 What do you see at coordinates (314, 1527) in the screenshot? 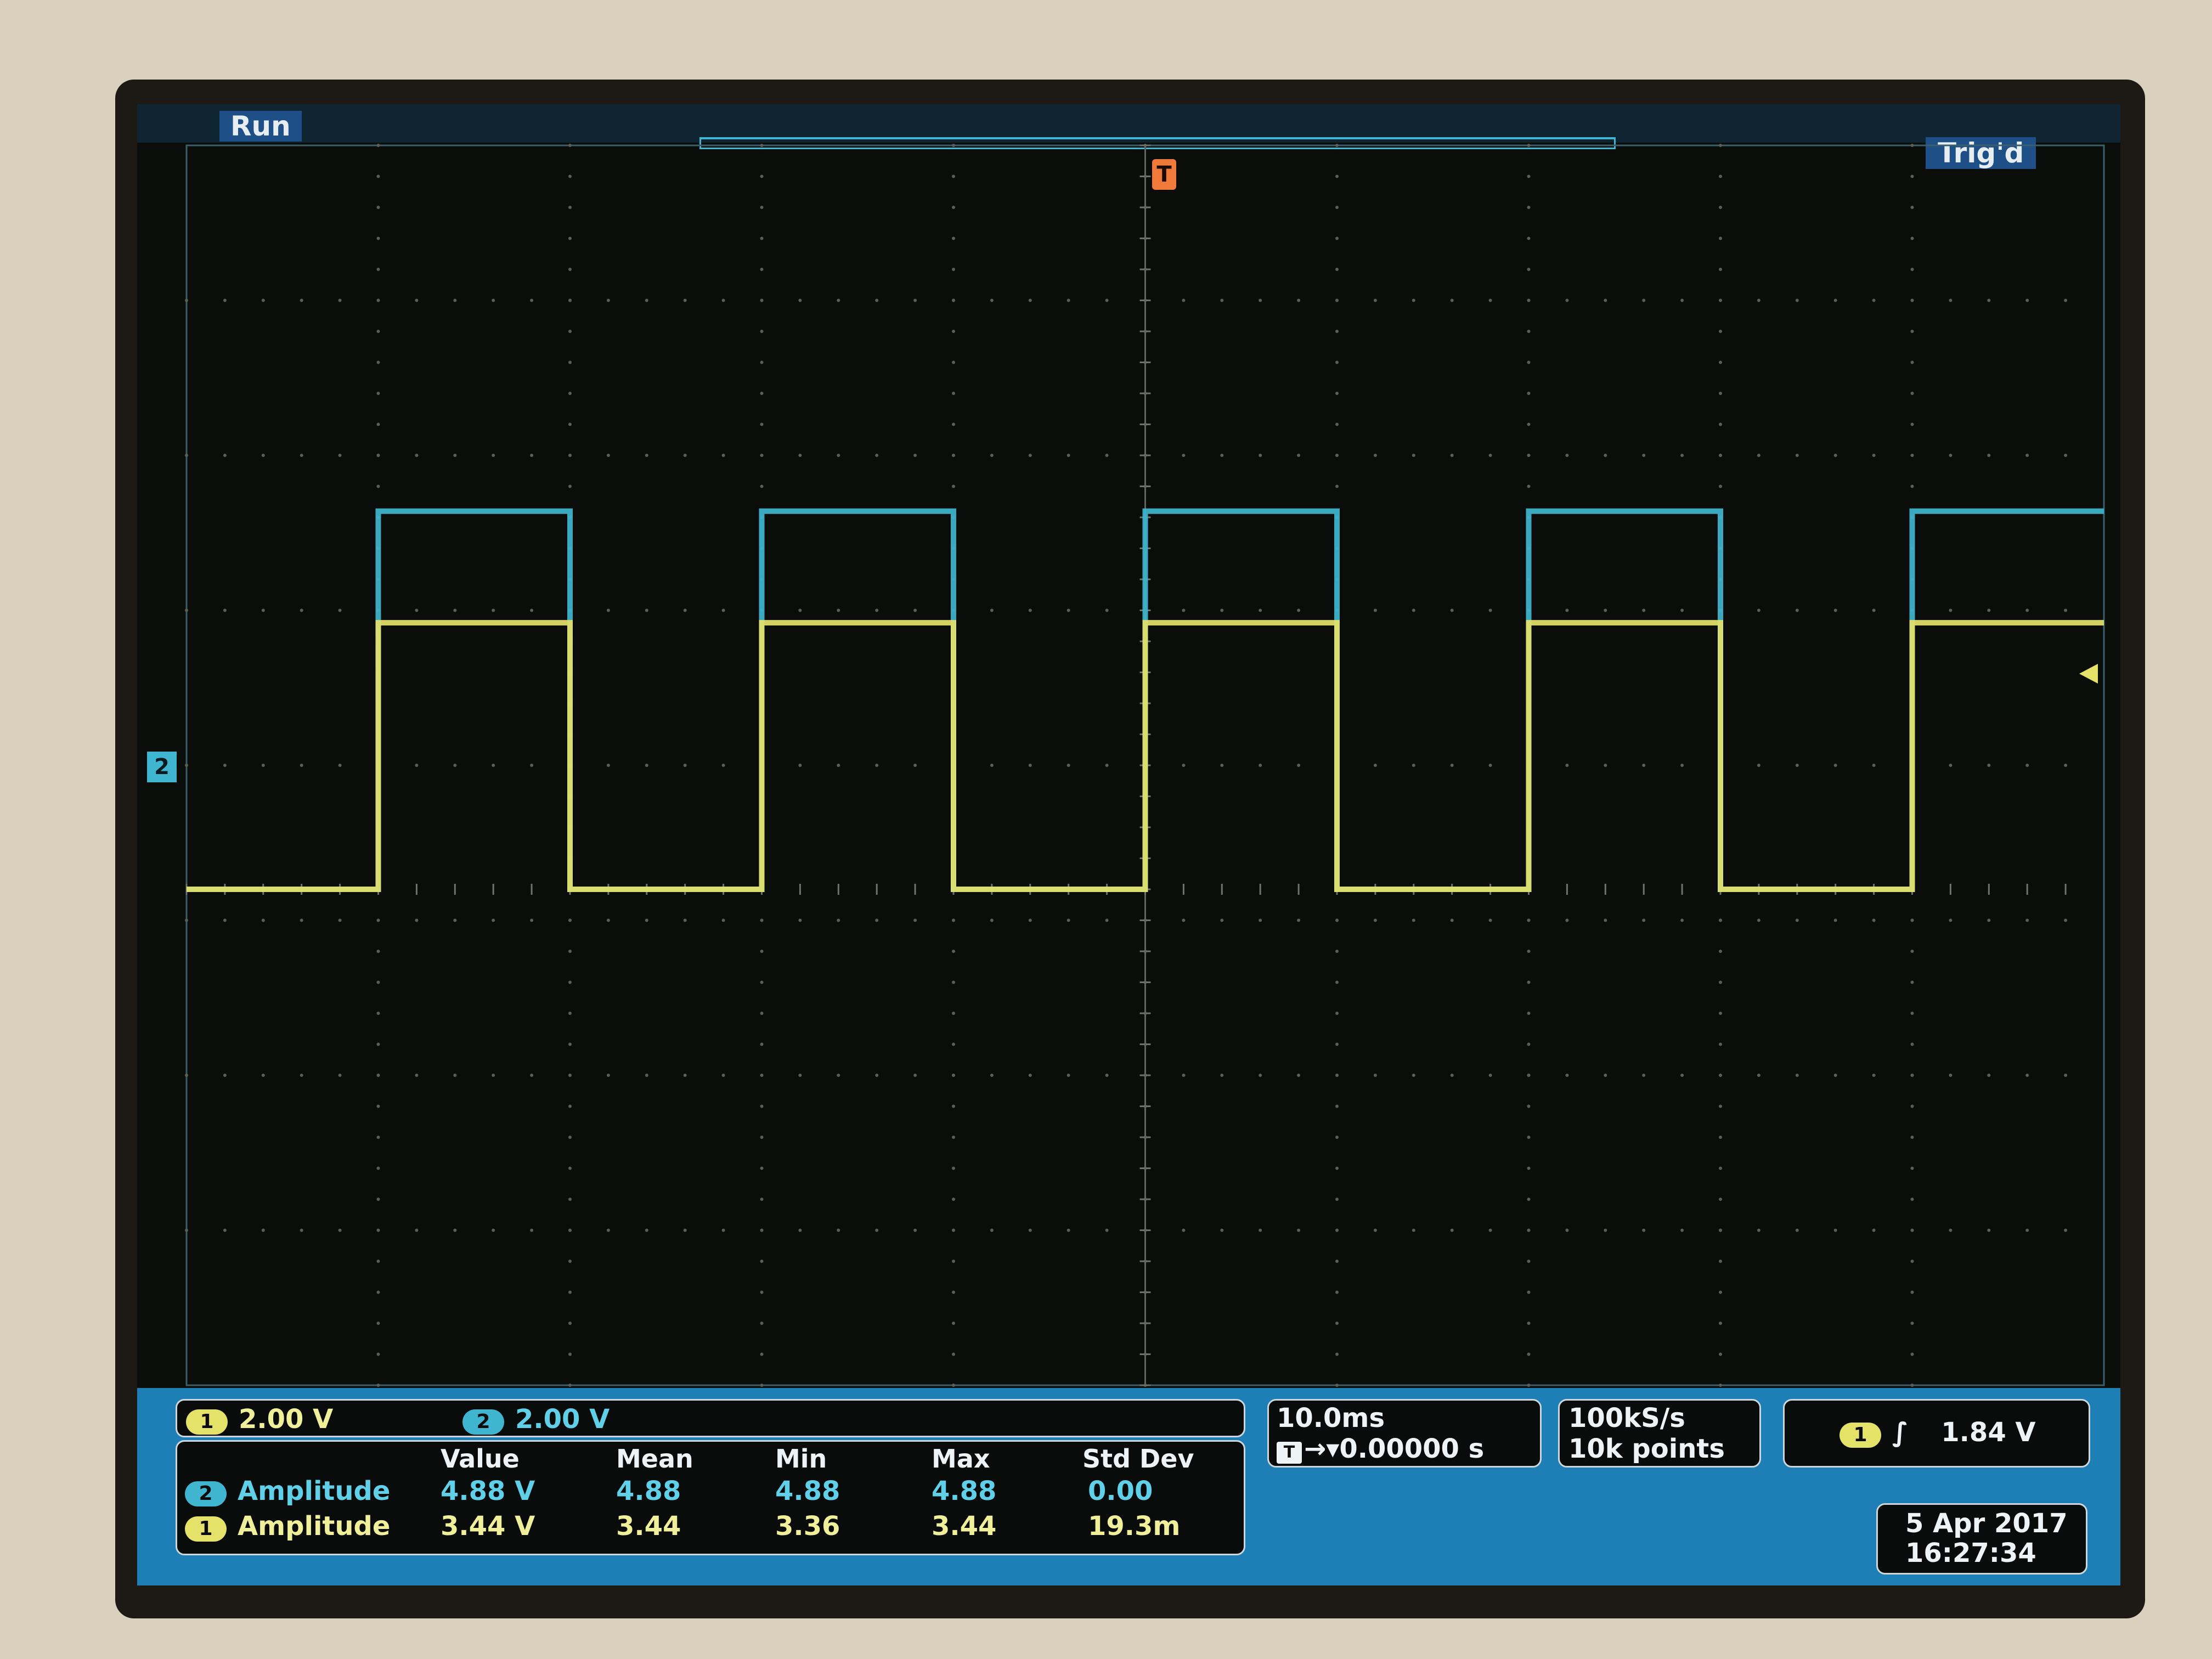
I see `row-ch1-label: Amplitude` at bounding box center [314, 1527].